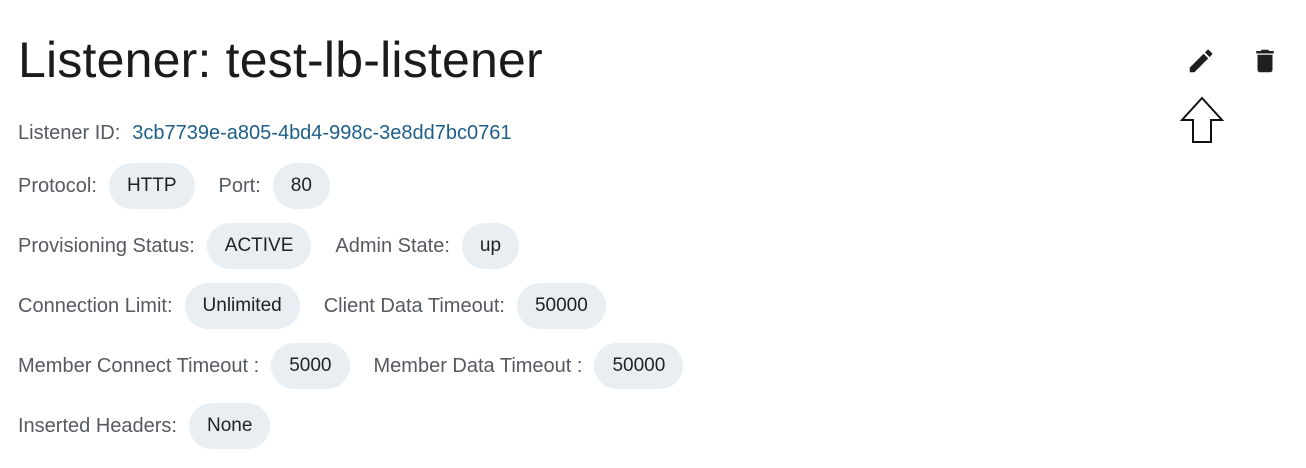 The image size is (1306, 468). Describe the element at coordinates (106, 245) in the screenshot. I see `provisioning-status-label: Provisioning Status:` at that location.